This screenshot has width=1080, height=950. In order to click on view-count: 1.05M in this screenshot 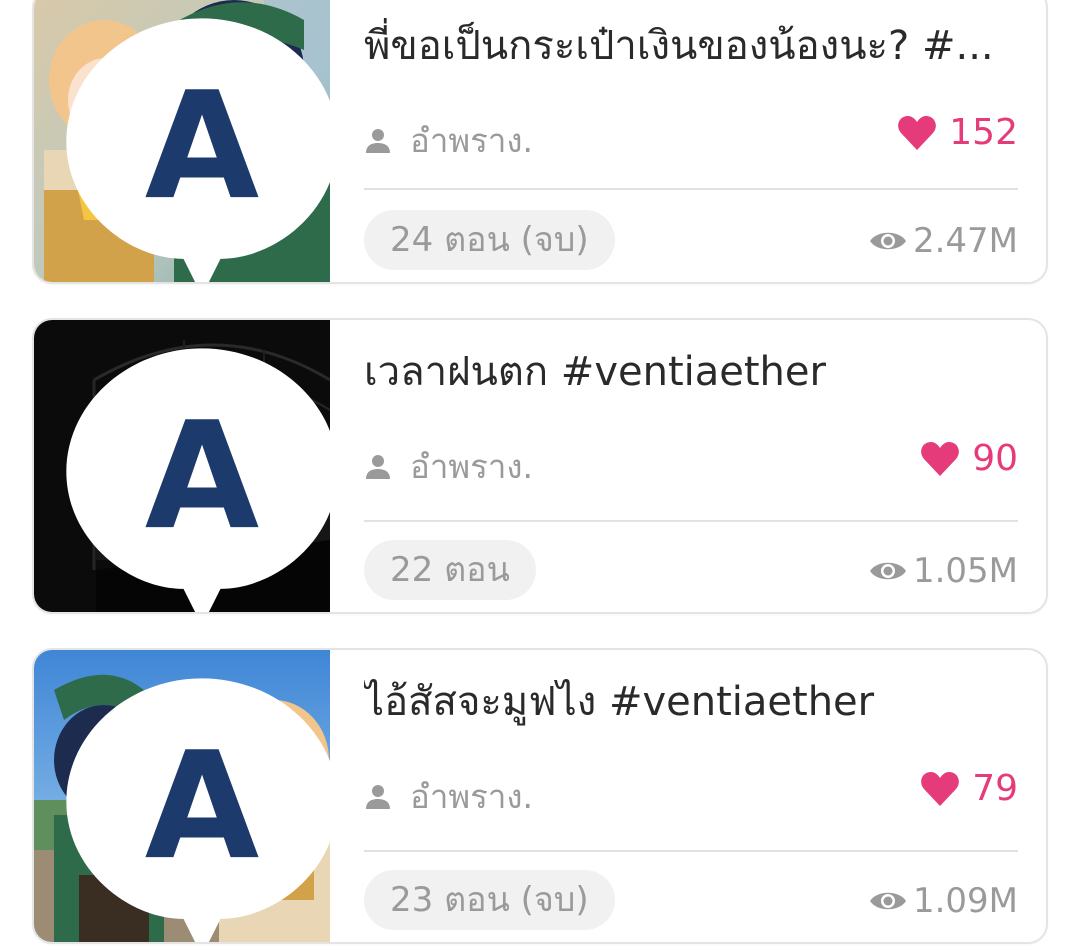, I will do `click(943, 571)`.